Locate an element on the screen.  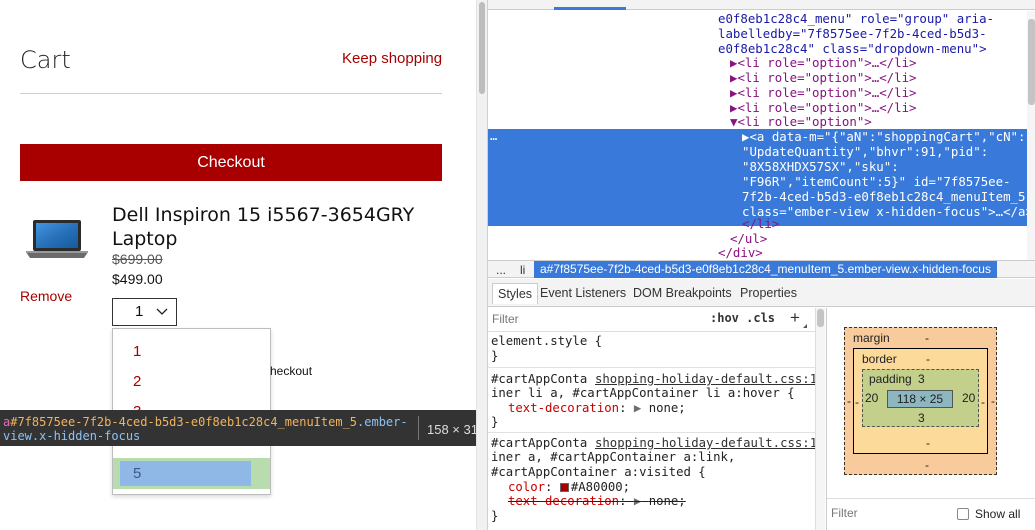
tooltip-dimensions: 158 × 31 is located at coordinates (451, 429).